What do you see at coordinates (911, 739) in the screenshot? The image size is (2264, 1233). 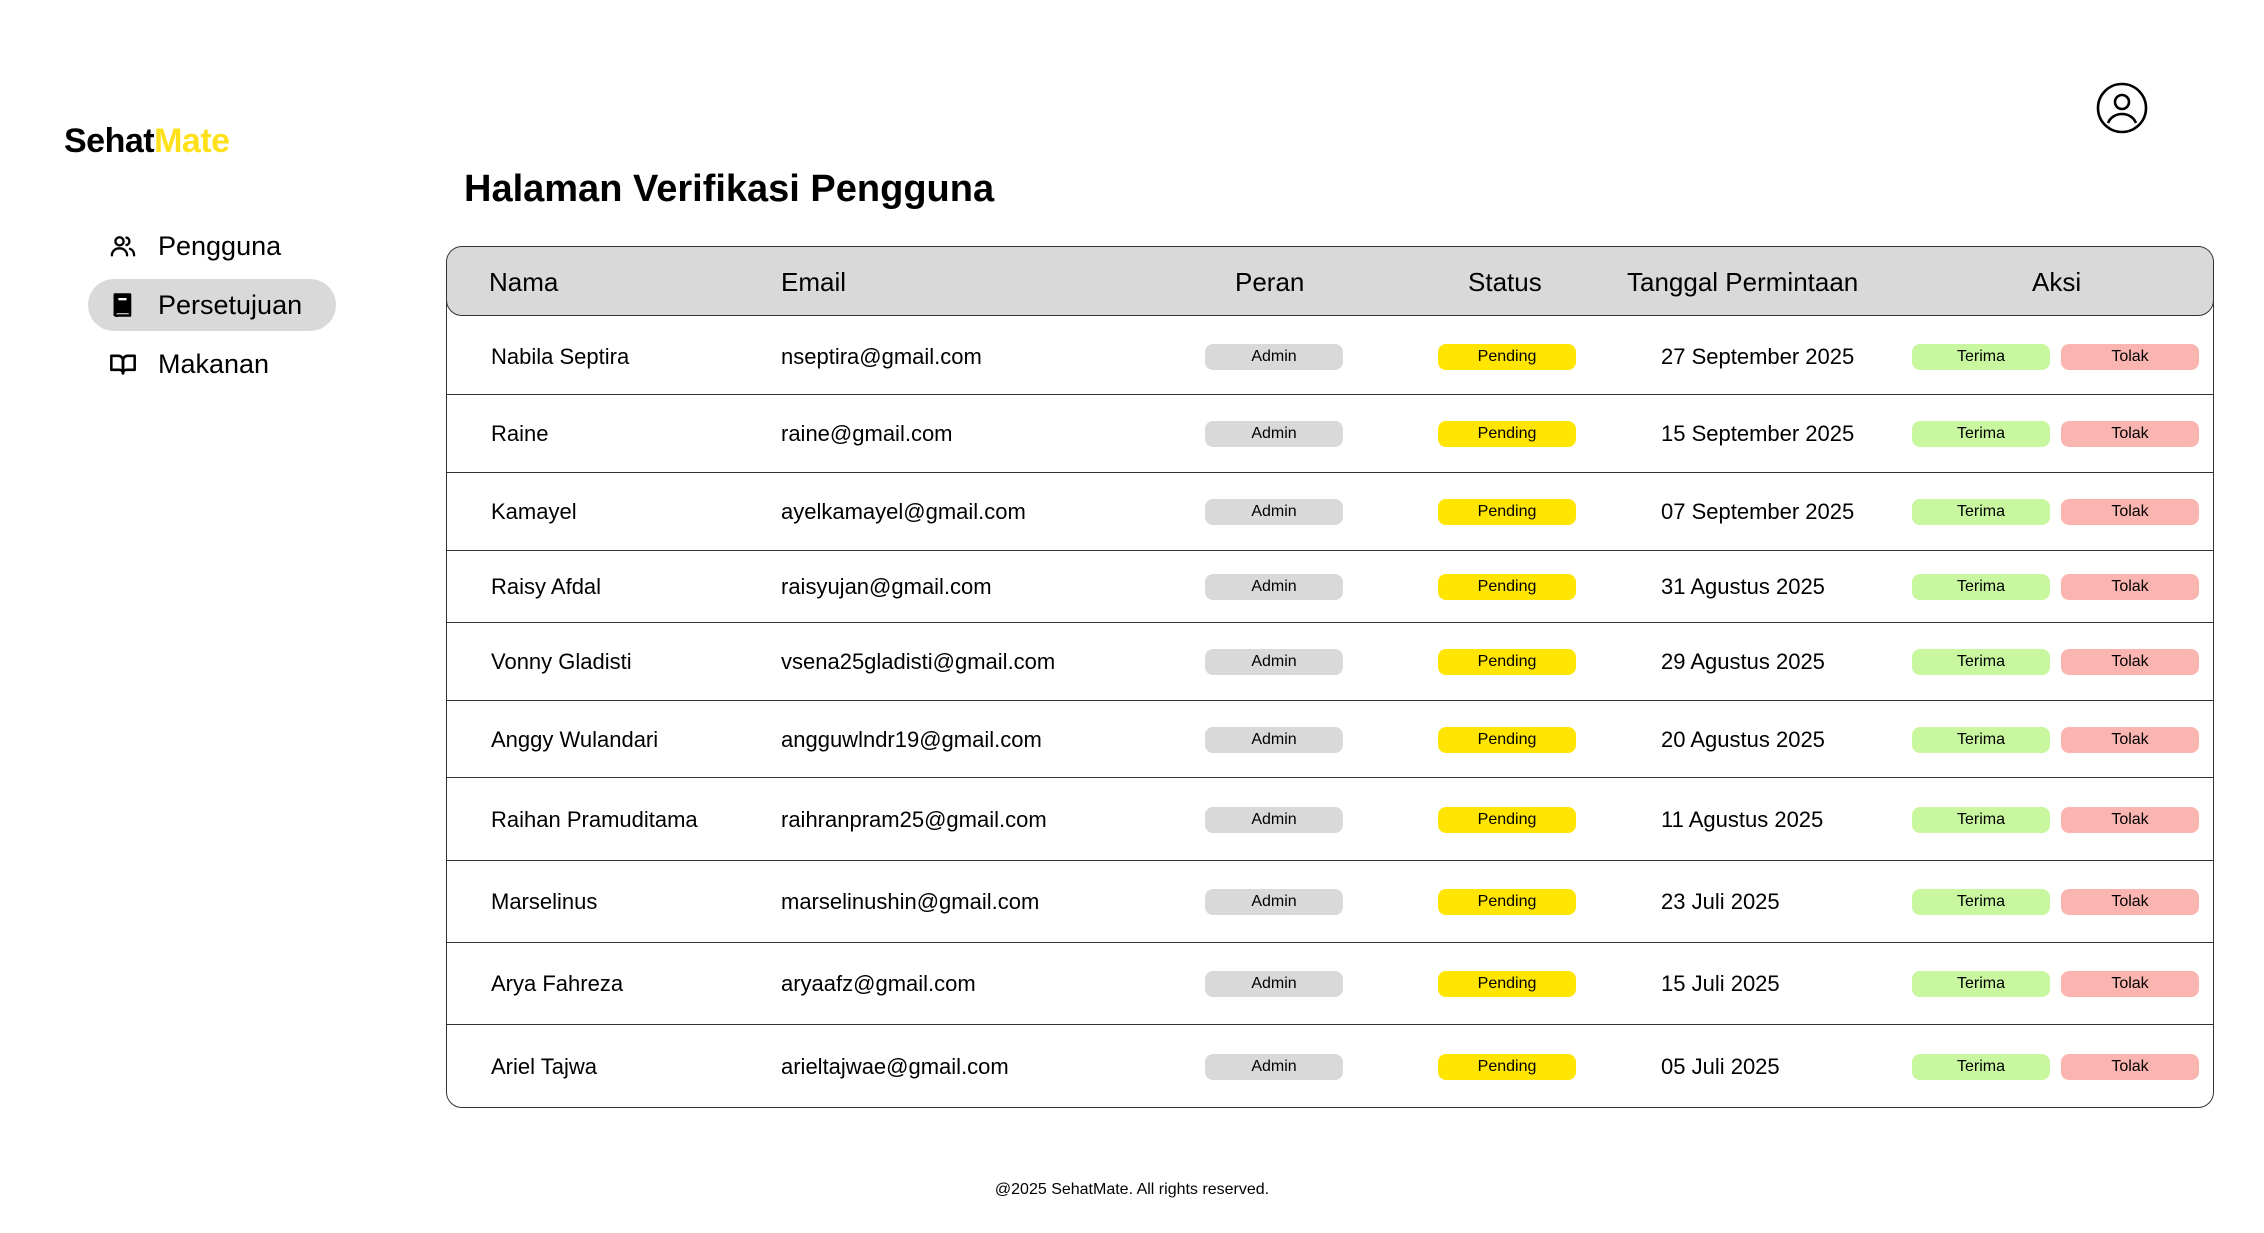 I see `cell-email: angguwlndr19@gmail.com` at bounding box center [911, 739].